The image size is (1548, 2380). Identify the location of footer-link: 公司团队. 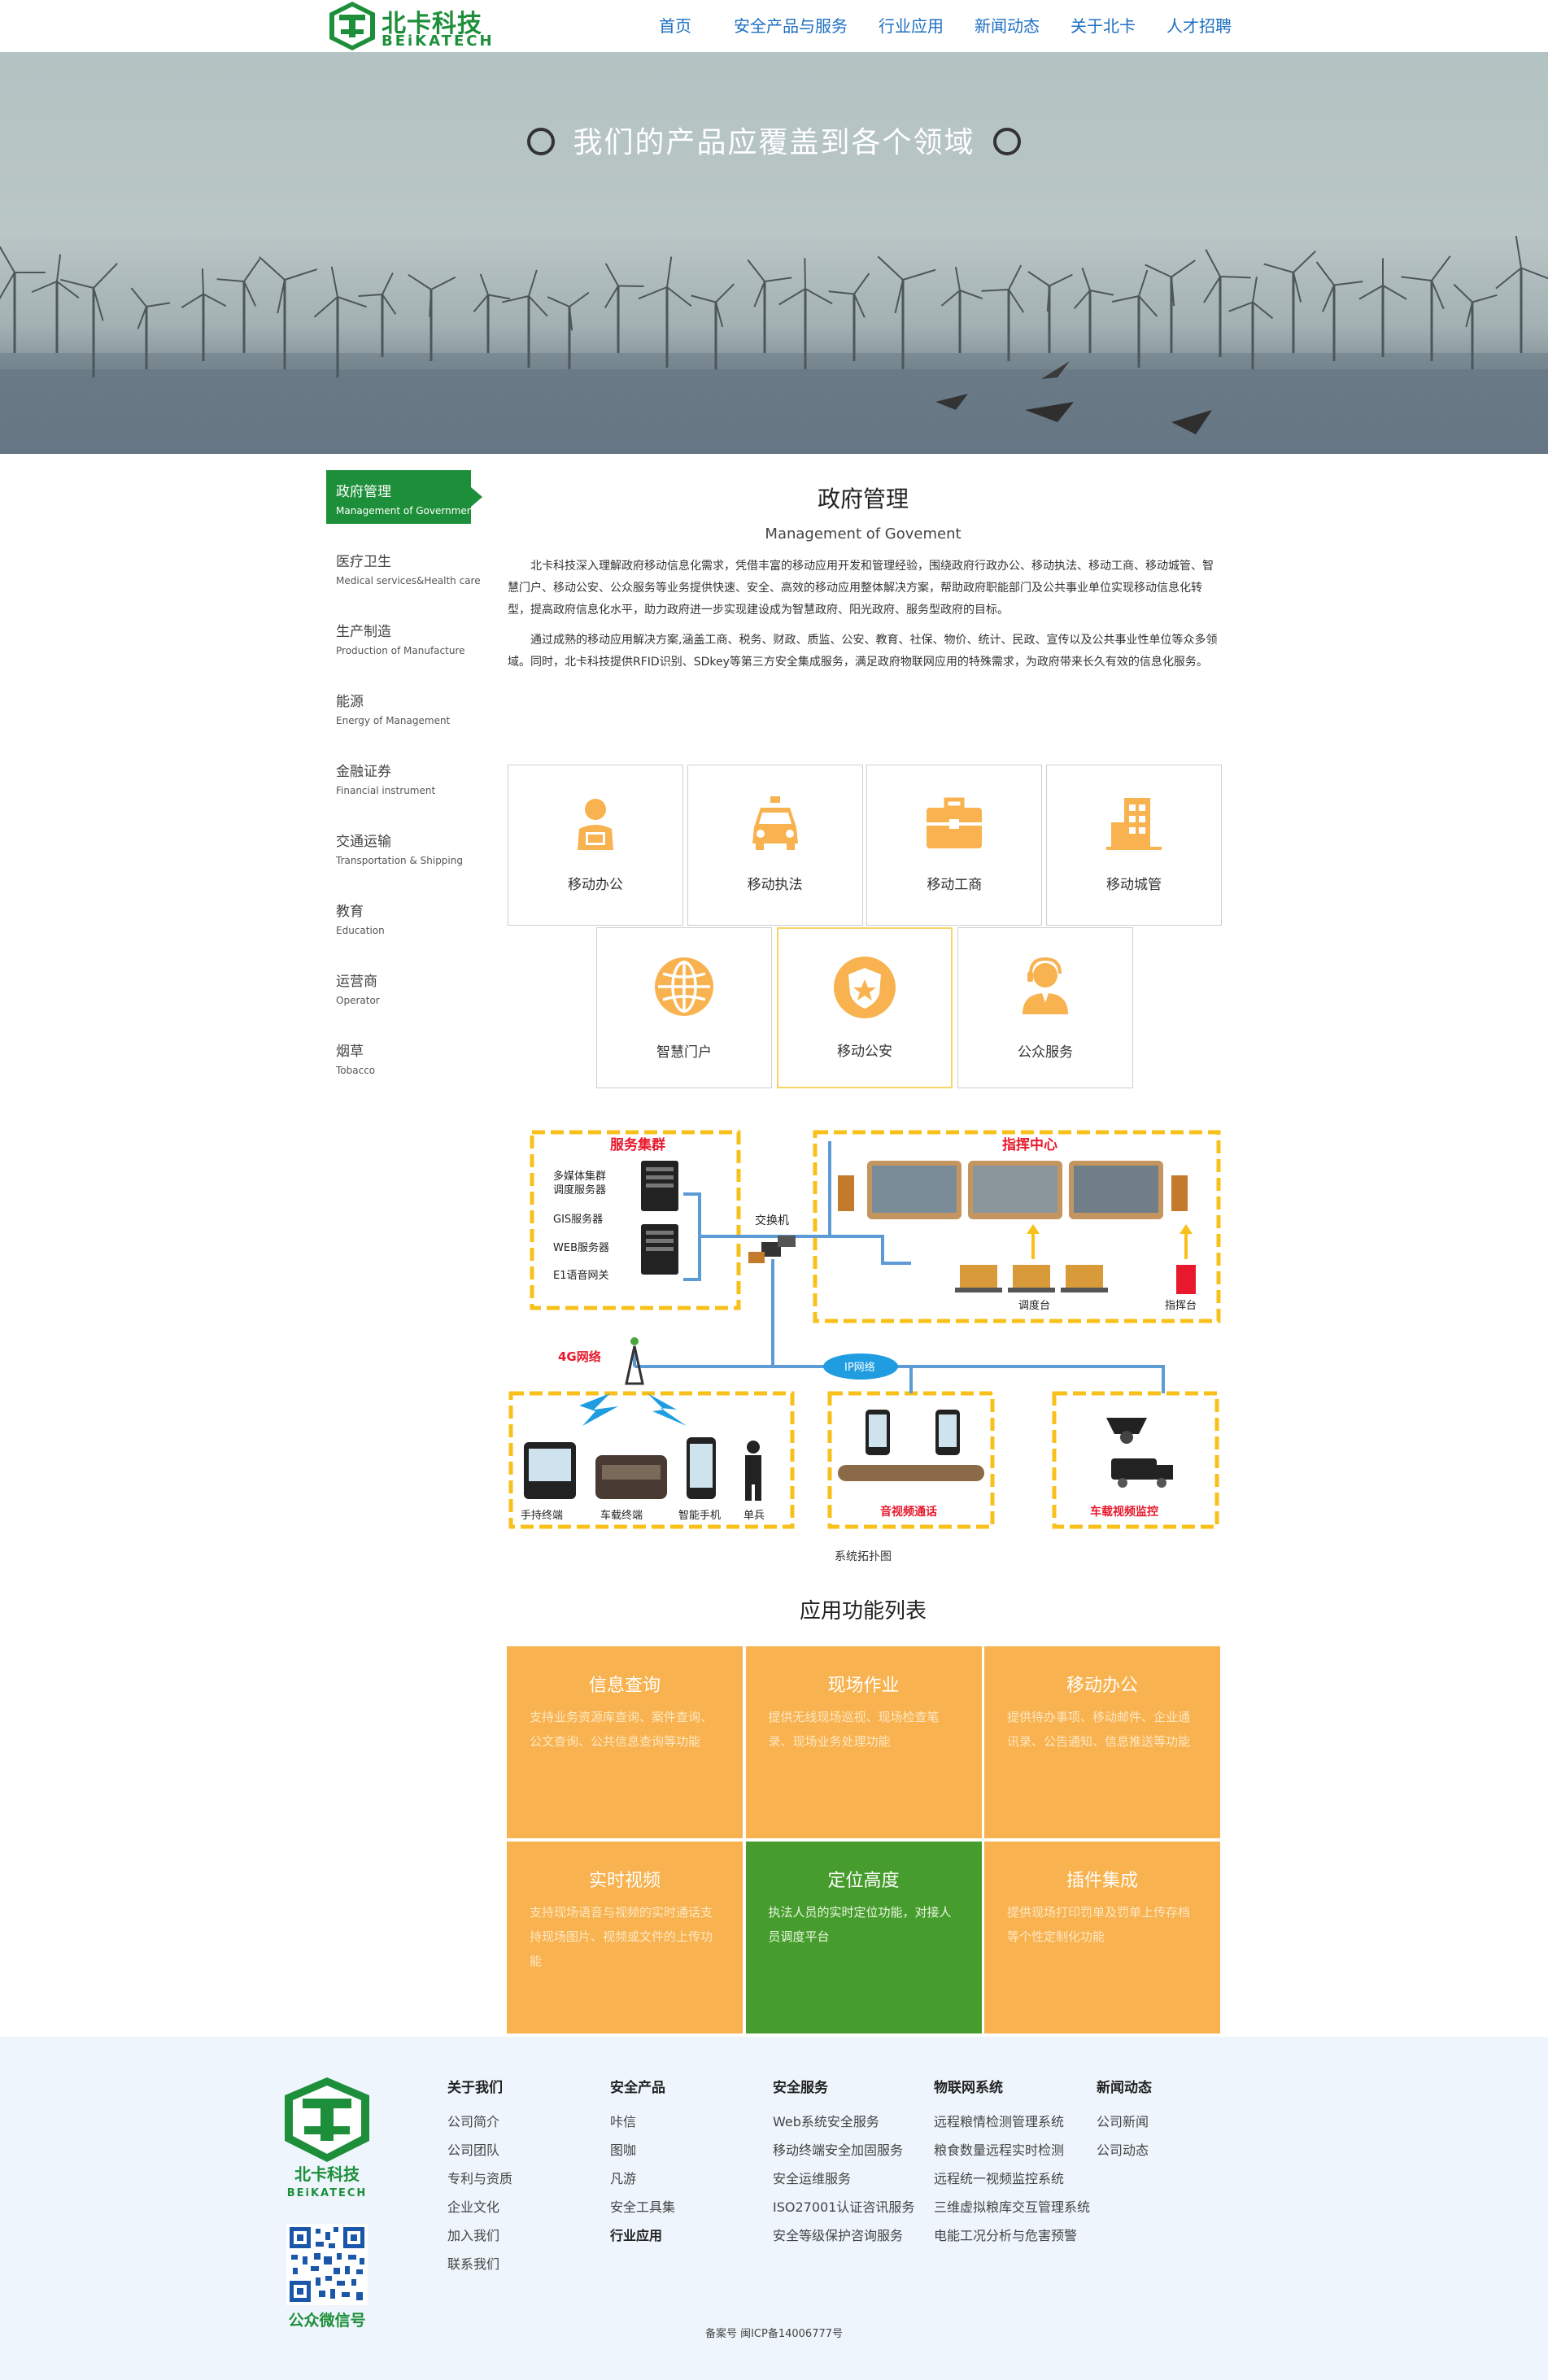
(479, 2150).